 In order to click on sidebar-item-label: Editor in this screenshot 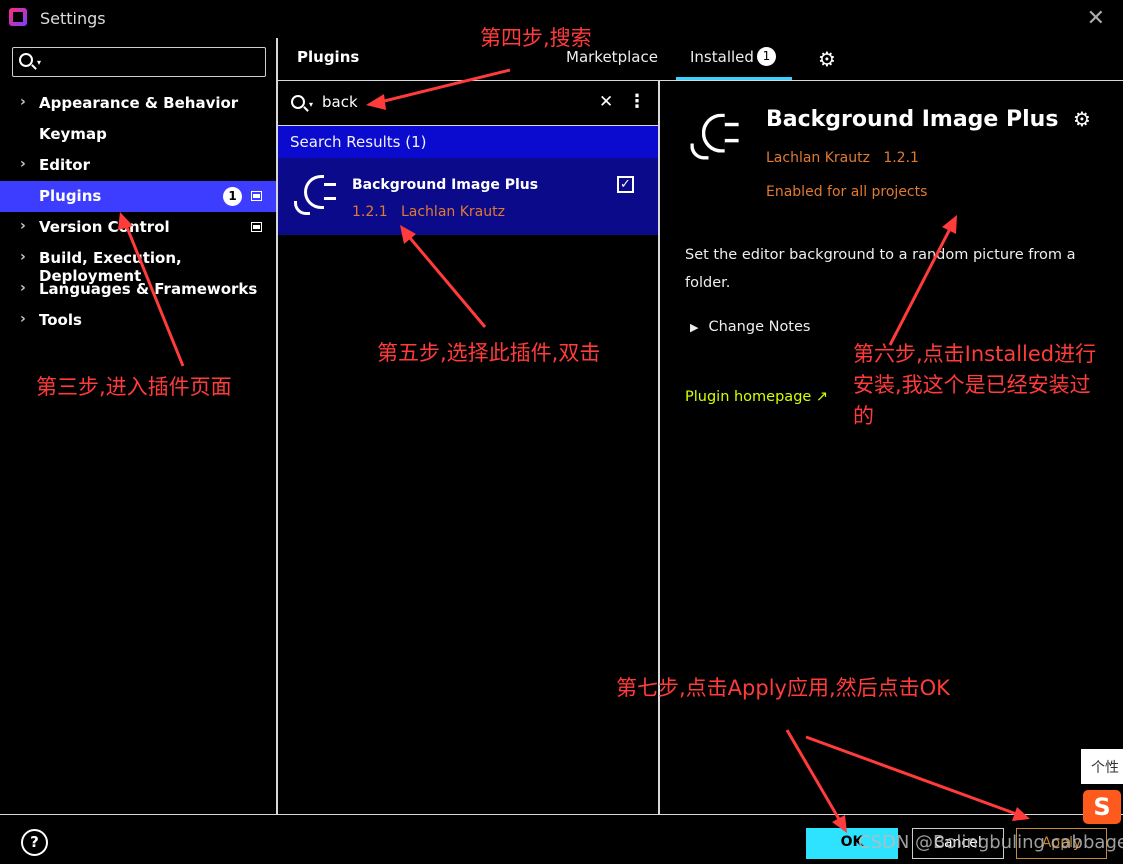, I will do `click(64, 165)`.